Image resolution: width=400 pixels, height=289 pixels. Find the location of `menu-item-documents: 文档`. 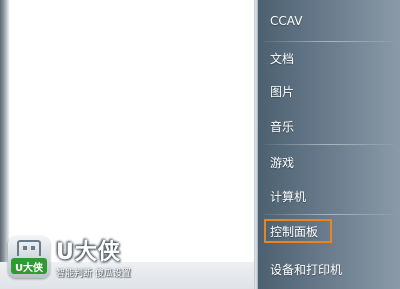

menu-item-documents: 文档 is located at coordinates (329, 58).